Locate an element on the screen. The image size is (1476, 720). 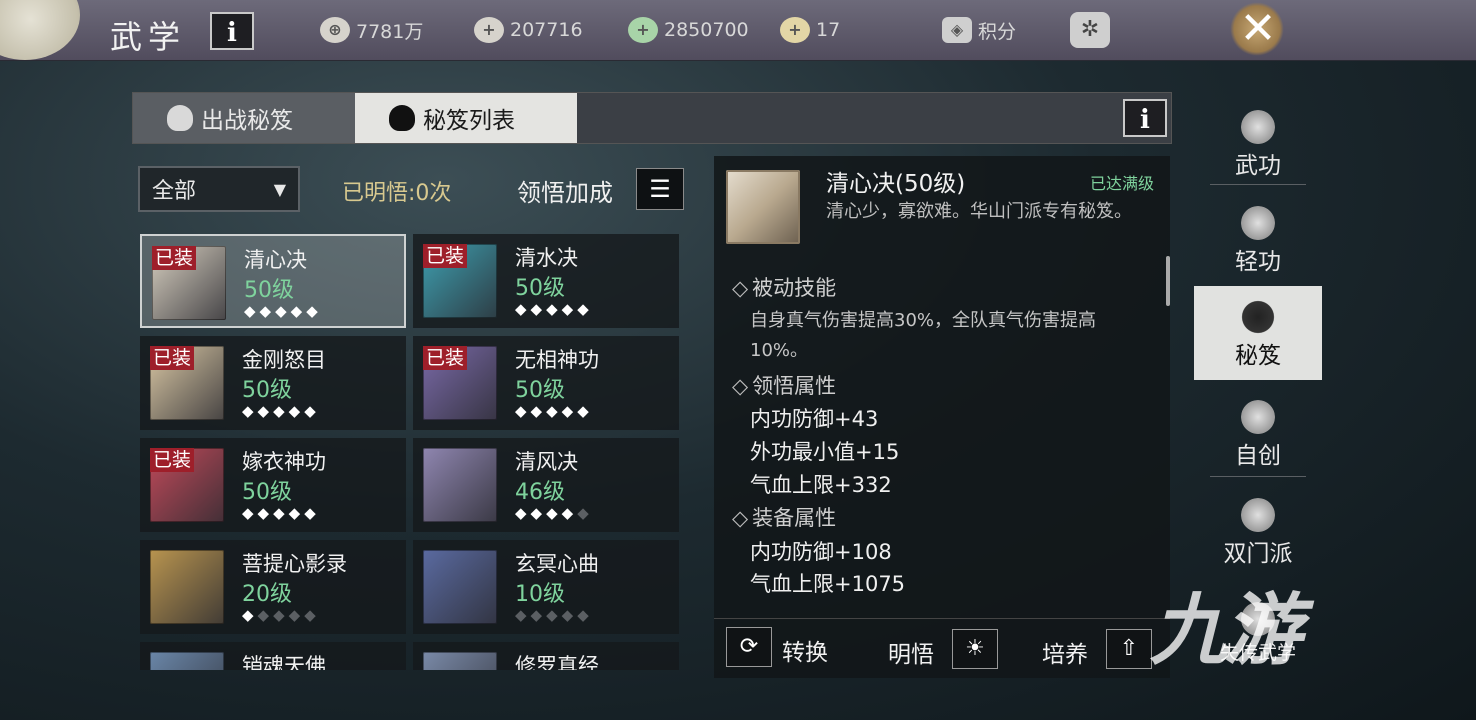
points-label: 积分 is located at coordinates (997, 31).